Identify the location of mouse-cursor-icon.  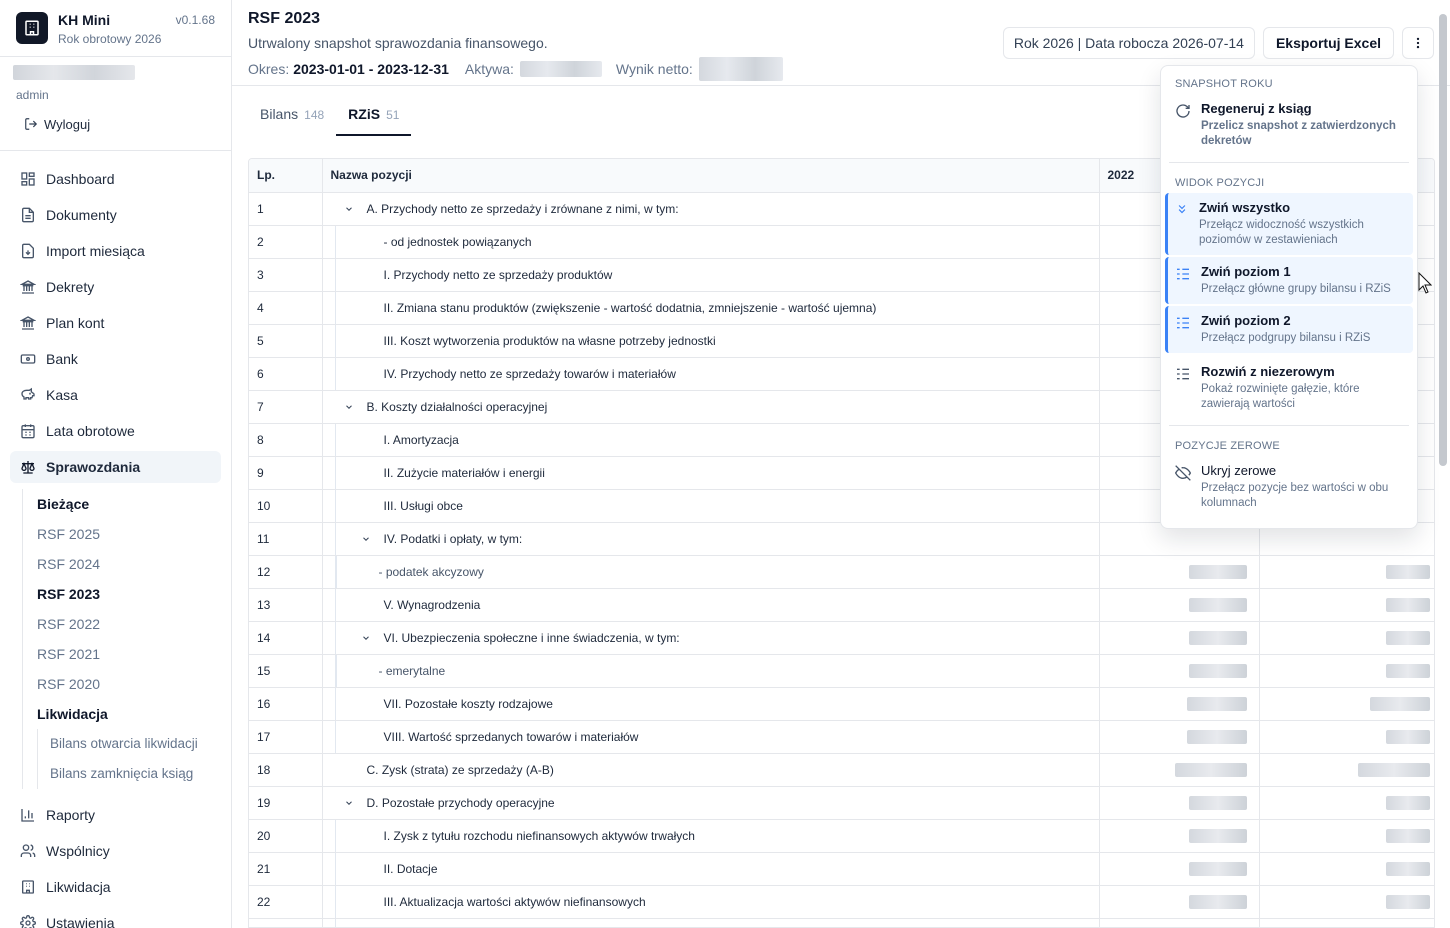
(1425, 283).